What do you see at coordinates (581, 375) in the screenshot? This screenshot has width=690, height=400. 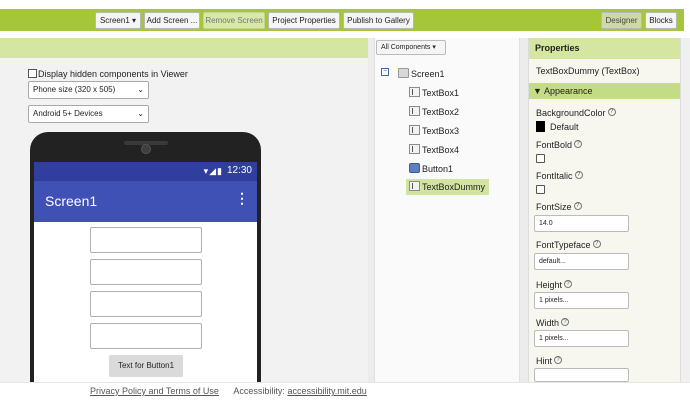 I see `hint-input` at bounding box center [581, 375].